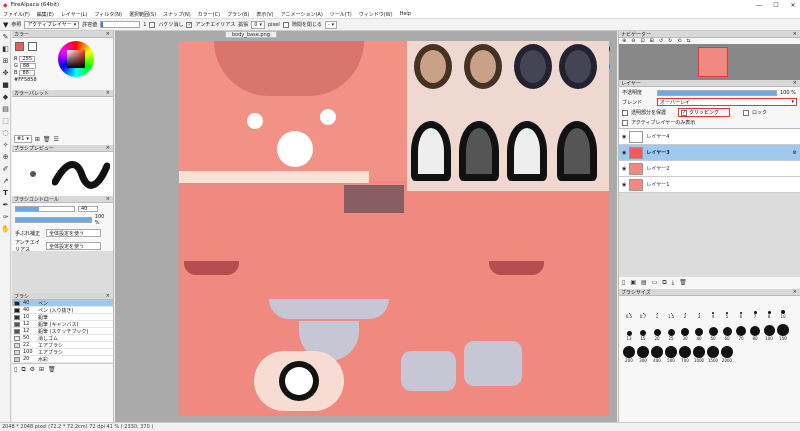 This screenshot has width=800, height=431. I want to click on maximize-icon: ☐, so click(776, 5).